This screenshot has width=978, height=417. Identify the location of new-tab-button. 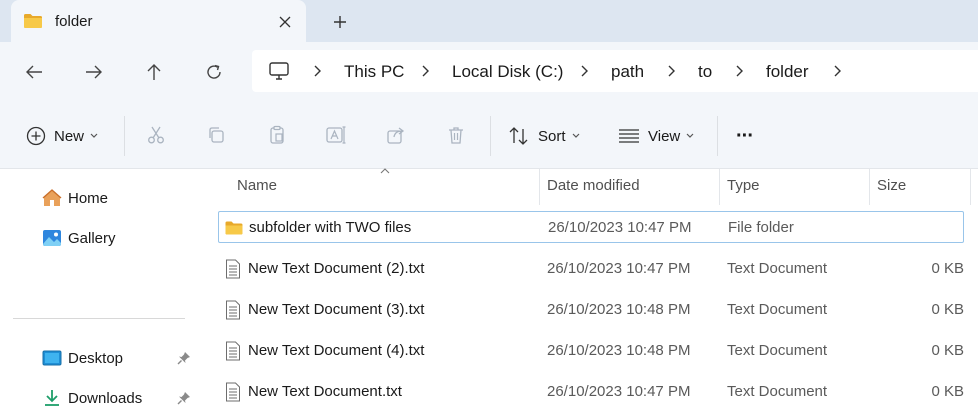
(340, 22).